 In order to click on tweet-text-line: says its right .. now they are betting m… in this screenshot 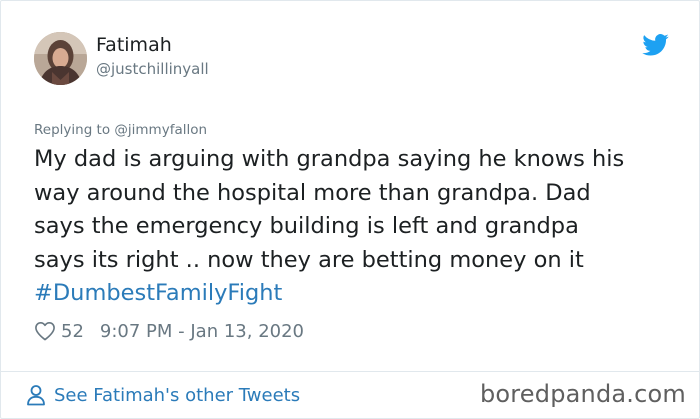, I will do `click(309, 259)`.